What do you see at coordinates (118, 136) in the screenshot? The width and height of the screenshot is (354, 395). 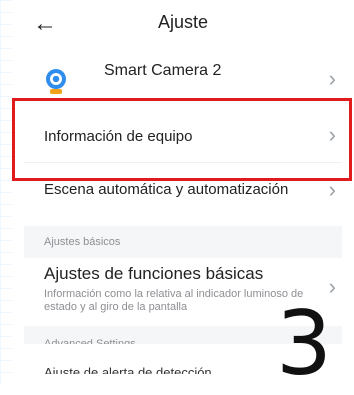 I see `device-info-label: Información de equipo` at bounding box center [118, 136].